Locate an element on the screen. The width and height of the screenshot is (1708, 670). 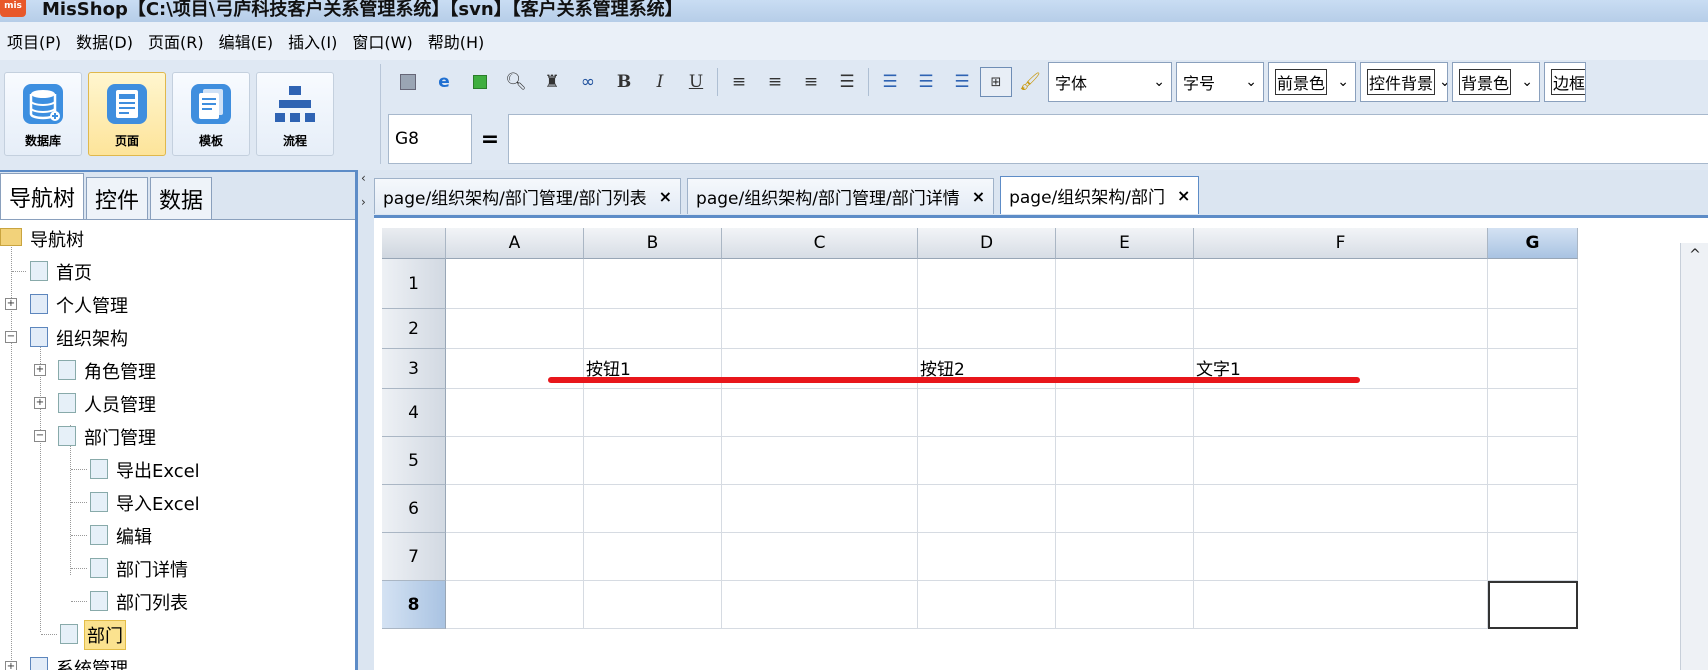
preview-ie-button: e is located at coordinates (444, 82).